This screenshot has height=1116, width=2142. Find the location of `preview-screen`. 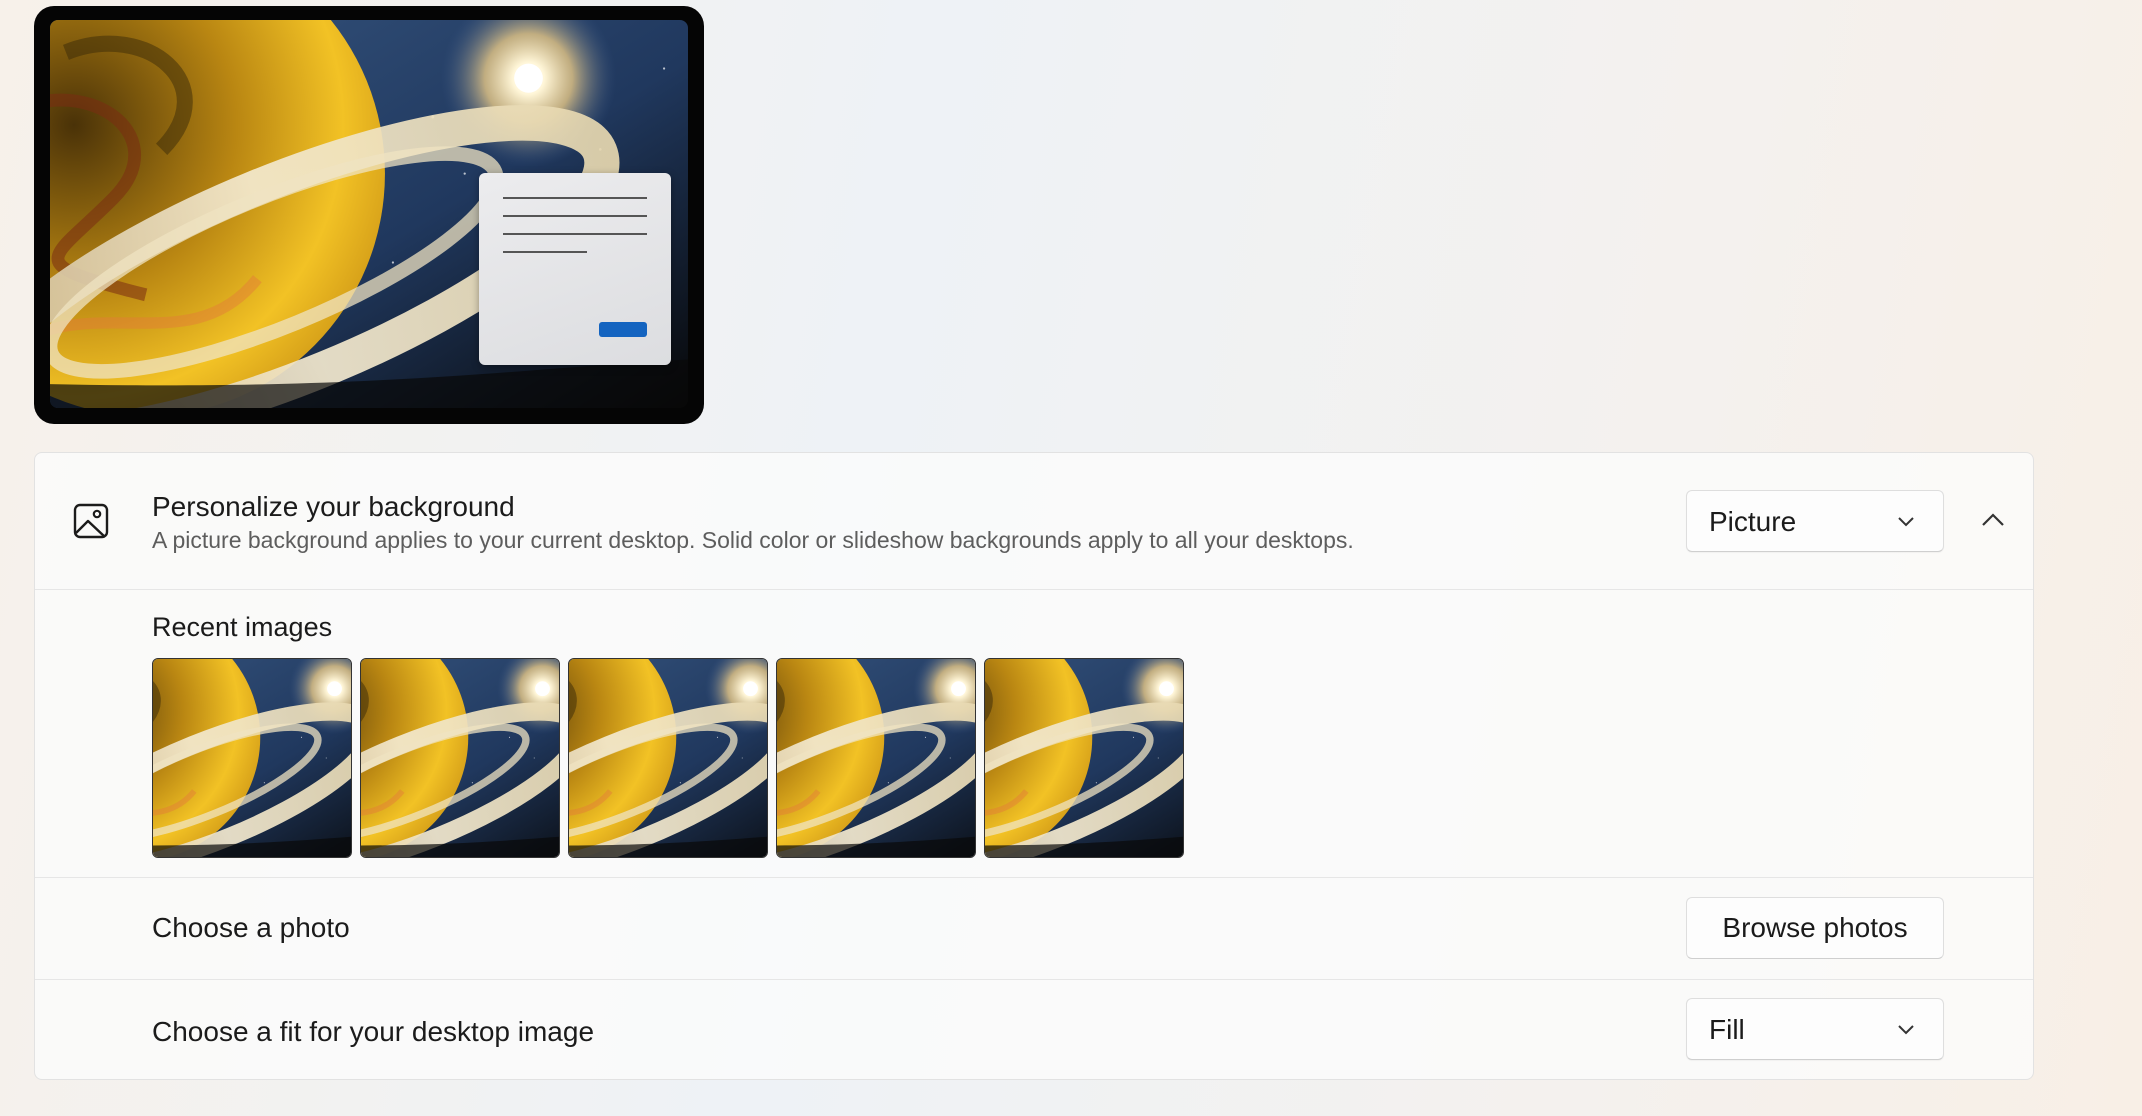

preview-screen is located at coordinates (369, 214).